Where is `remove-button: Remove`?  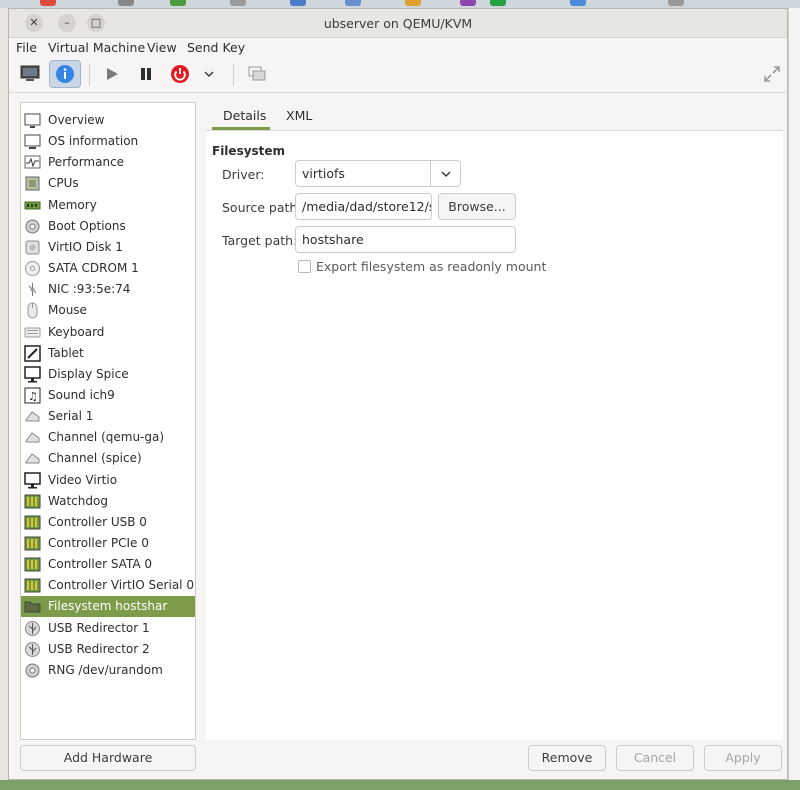 remove-button: Remove is located at coordinates (567, 758).